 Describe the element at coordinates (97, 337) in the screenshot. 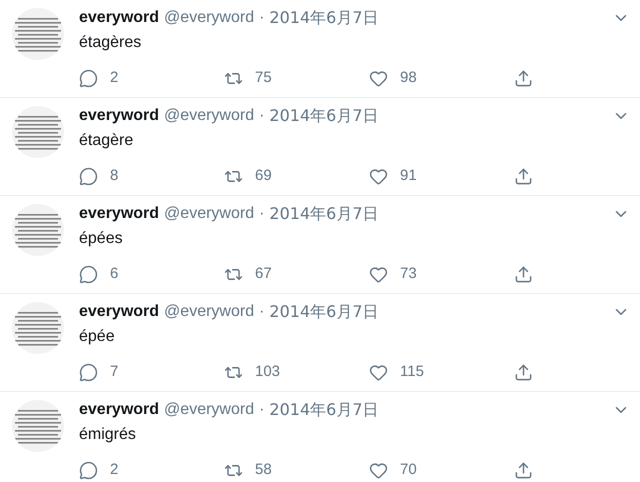

I see `tweet-text: épée` at that location.